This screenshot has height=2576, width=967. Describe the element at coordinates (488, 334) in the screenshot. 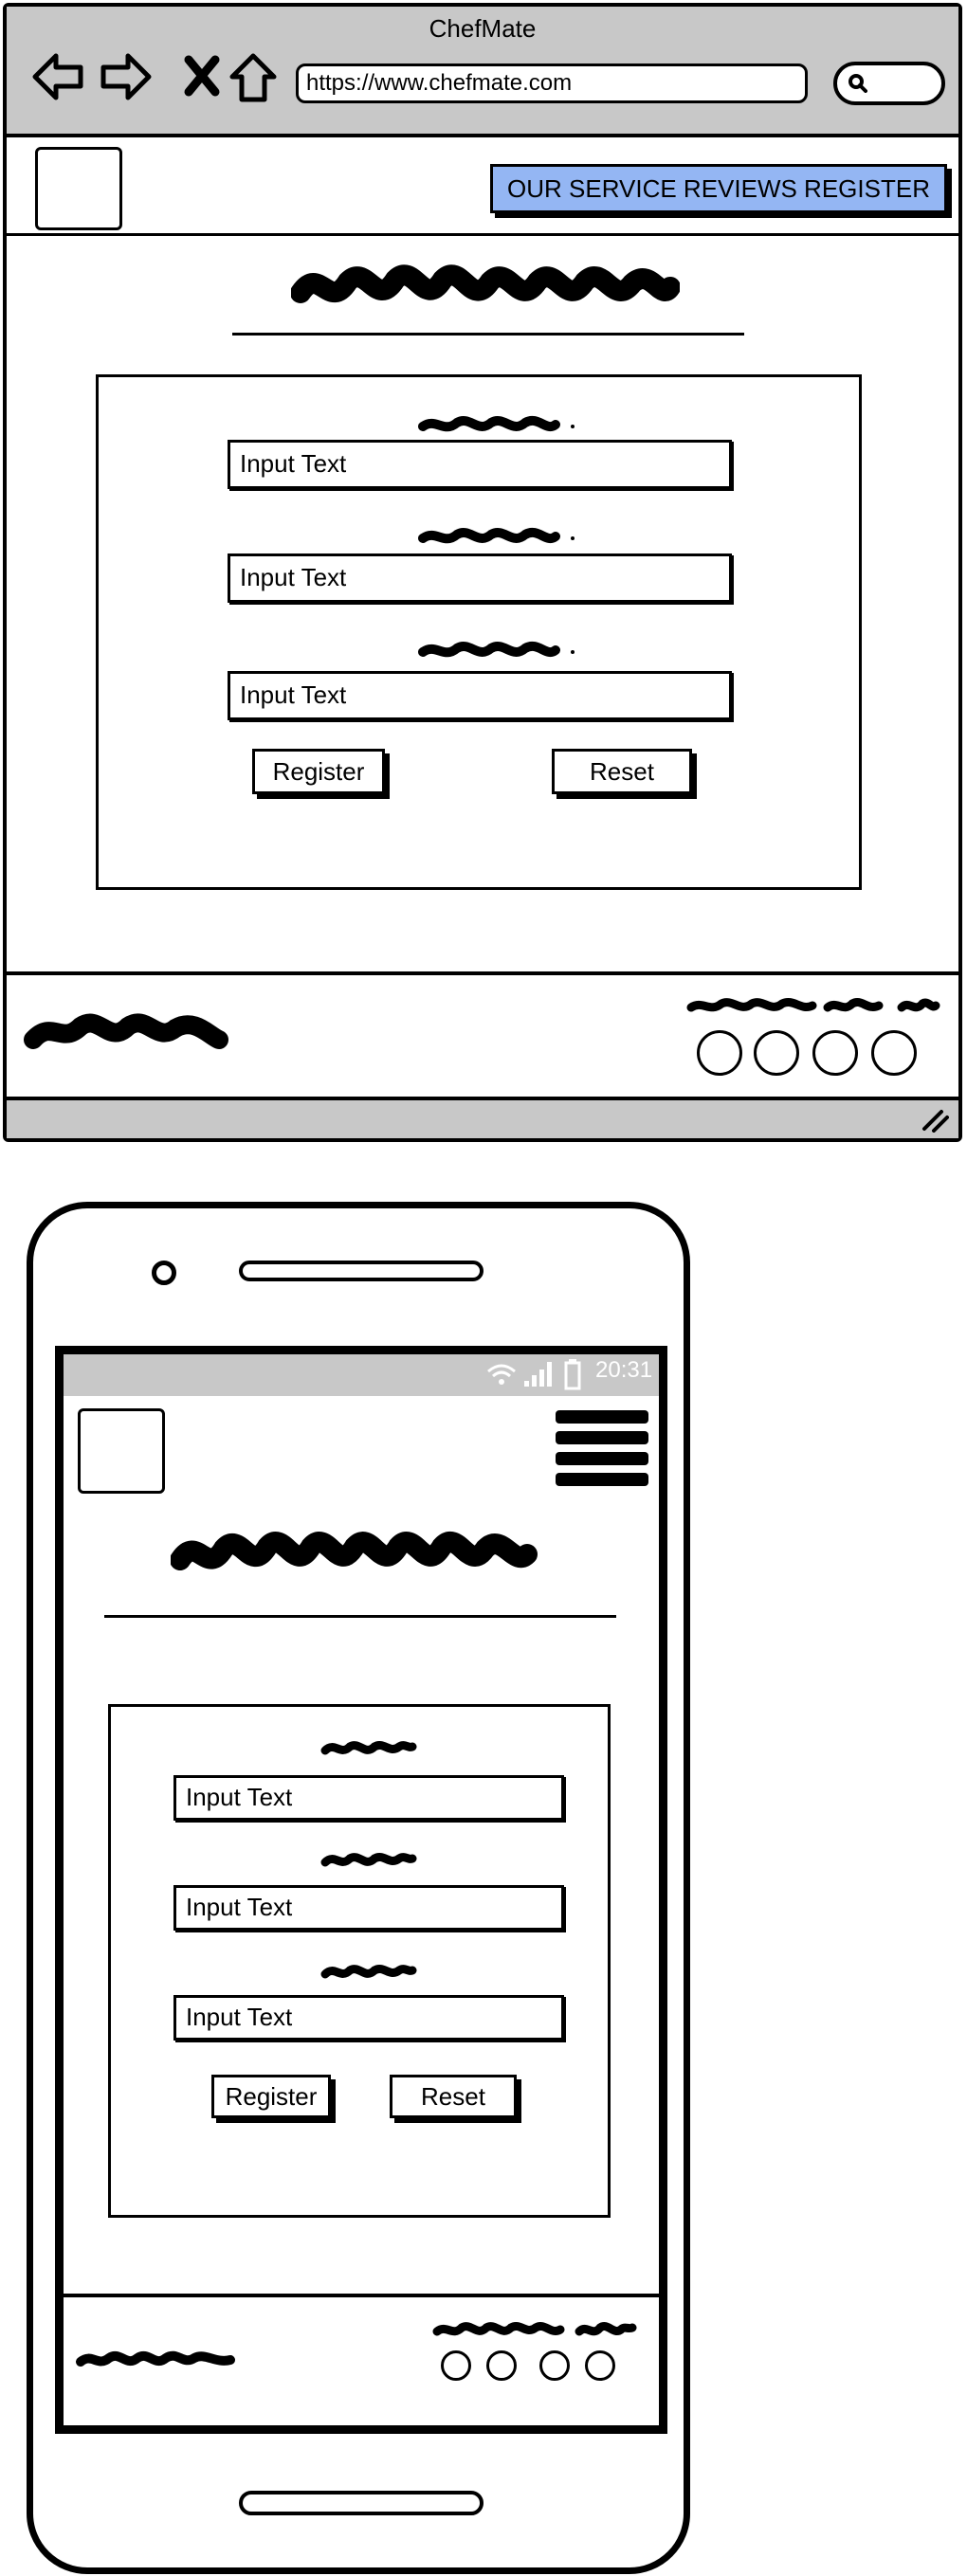

I see `title-underline` at that location.